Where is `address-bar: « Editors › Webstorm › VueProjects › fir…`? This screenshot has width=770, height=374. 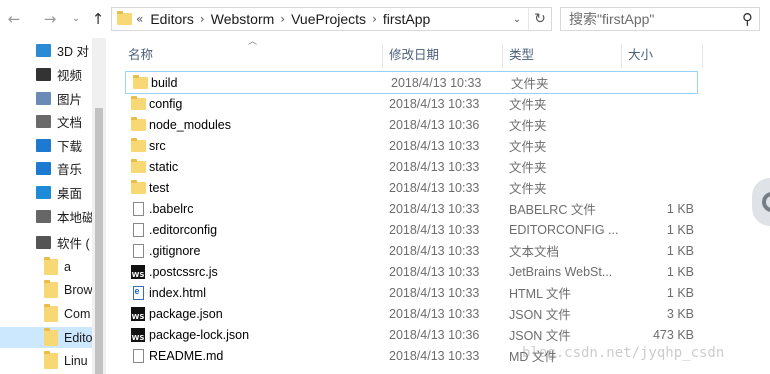
address-bar: « Editors › Webstorm › VueProjects › fir… is located at coordinates (331, 19).